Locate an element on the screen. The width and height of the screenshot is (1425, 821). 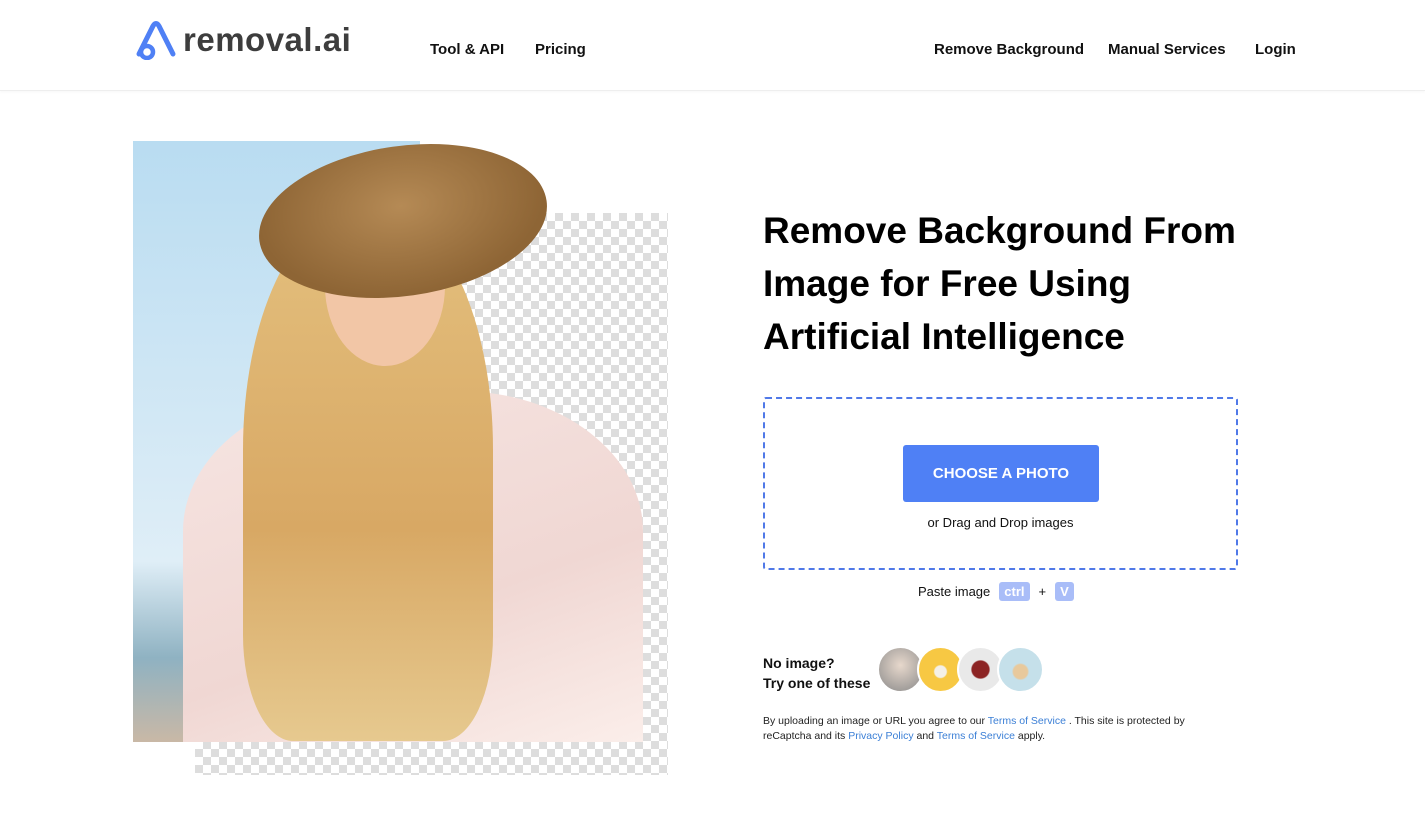
upload-dropzone: CHOOSE A PHOTO or Drag and Drop images is located at coordinates (1000, 483).